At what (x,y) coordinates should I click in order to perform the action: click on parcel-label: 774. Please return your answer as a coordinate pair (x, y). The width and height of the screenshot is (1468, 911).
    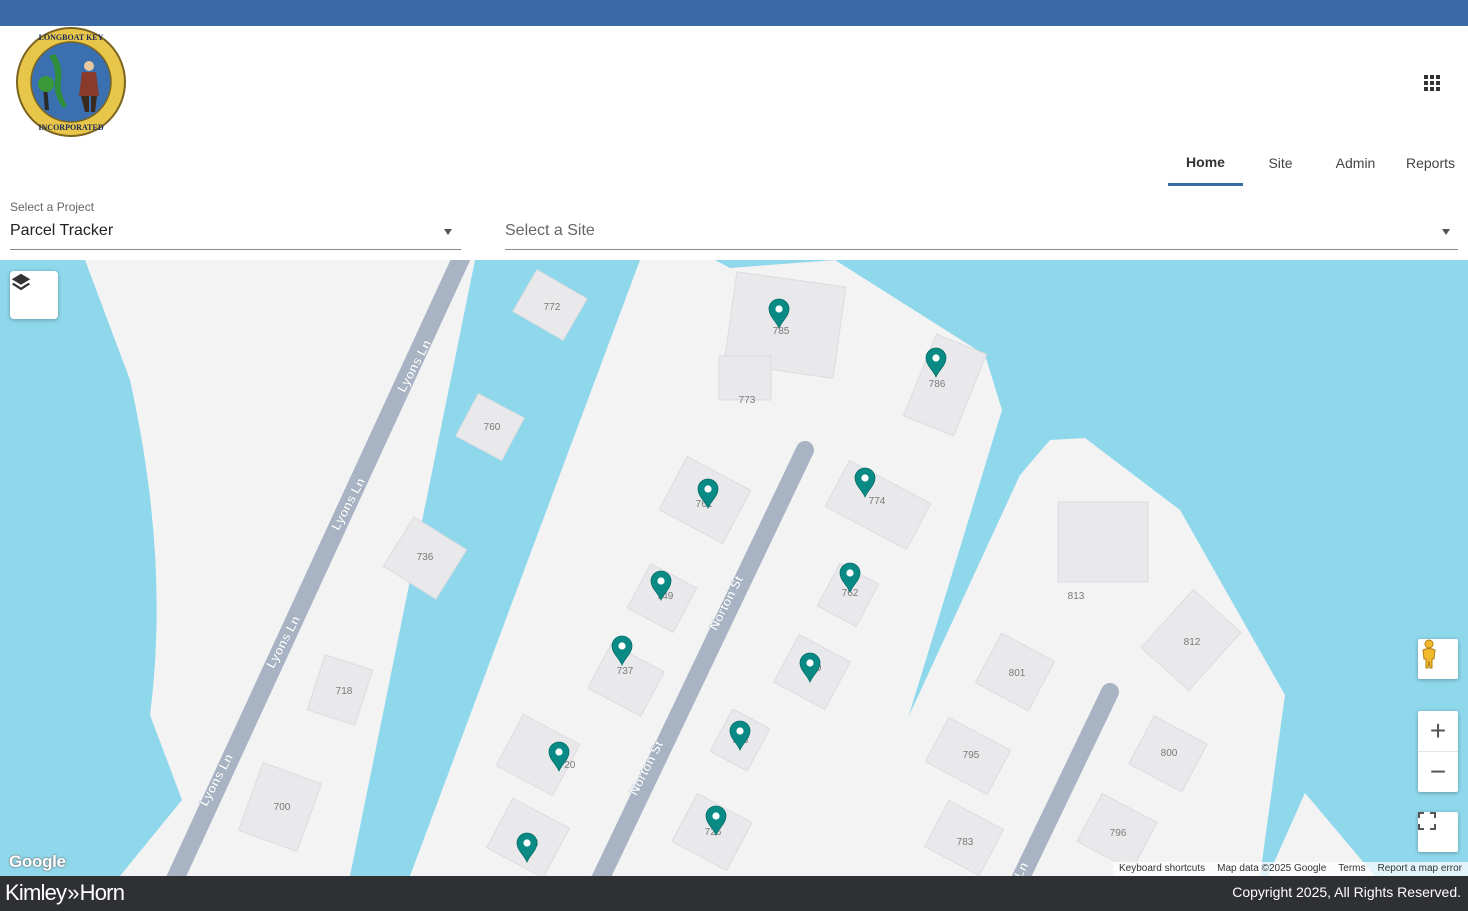
    Looking at the image, I should click on (877, 501).